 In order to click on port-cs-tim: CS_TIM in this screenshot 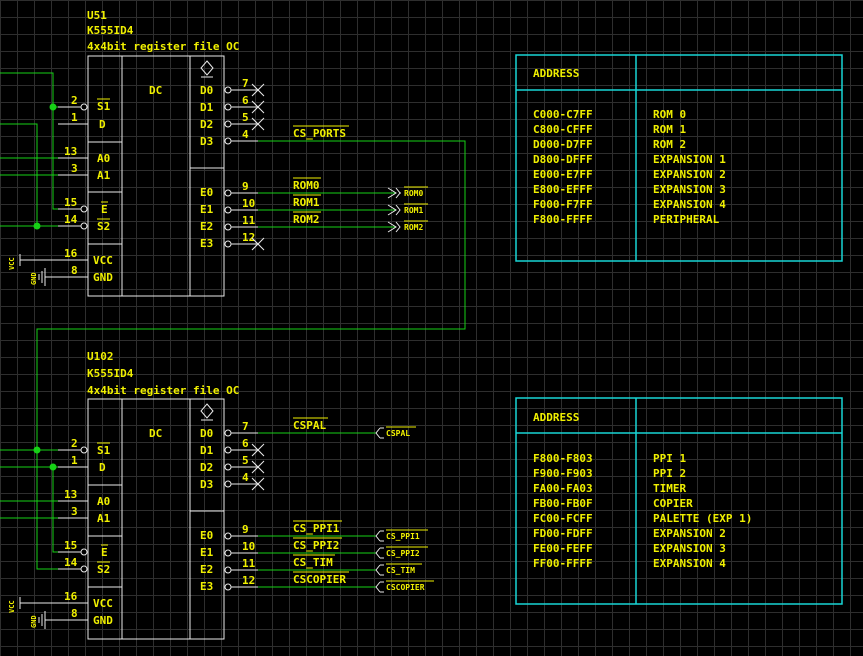, I will do `click(400, 570)`.